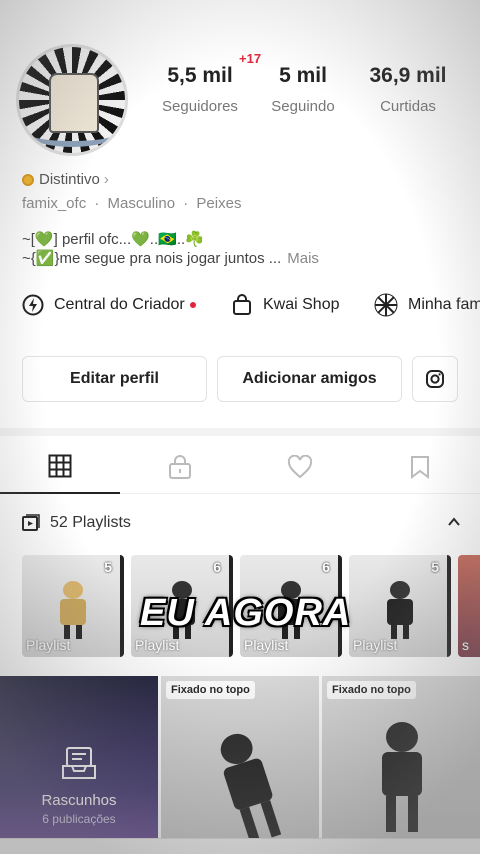 Image resolution: width=480 pixels, height=854 pixels. I want to click on creator-center-label: Central do Criador, so click(119, 304).